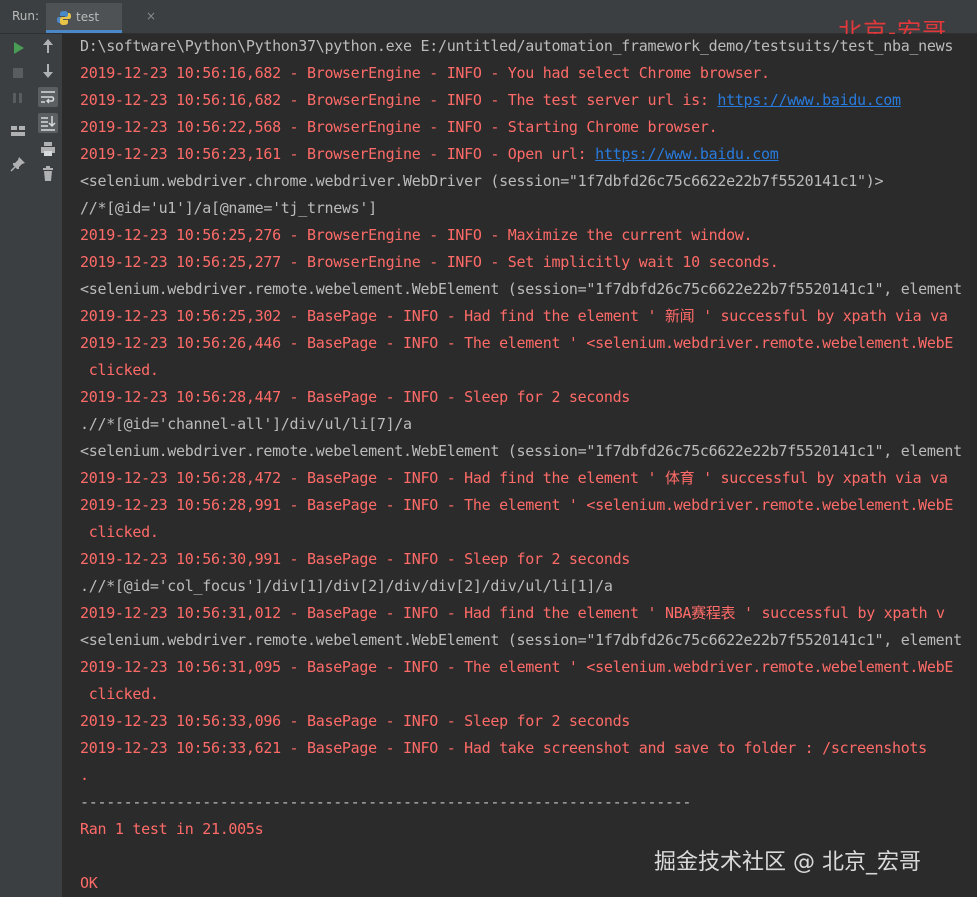  What do you see at coordinates (787, 862) in the screenshot?
I see `watermark-bottom: 掘金技术社区 @ 北京_宏哥` at bounding box center [787, 862].